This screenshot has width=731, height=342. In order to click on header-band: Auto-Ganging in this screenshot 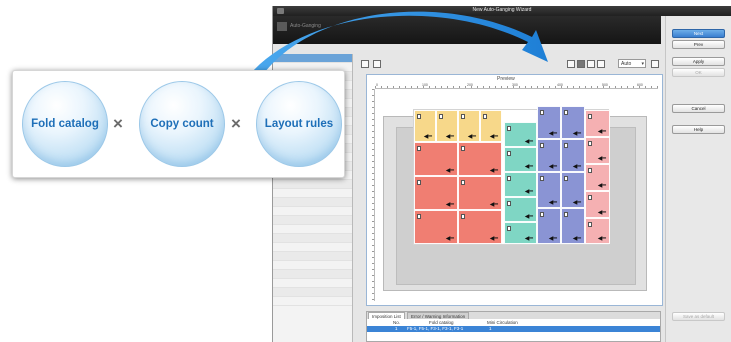, I will do `click(467, 30)`.